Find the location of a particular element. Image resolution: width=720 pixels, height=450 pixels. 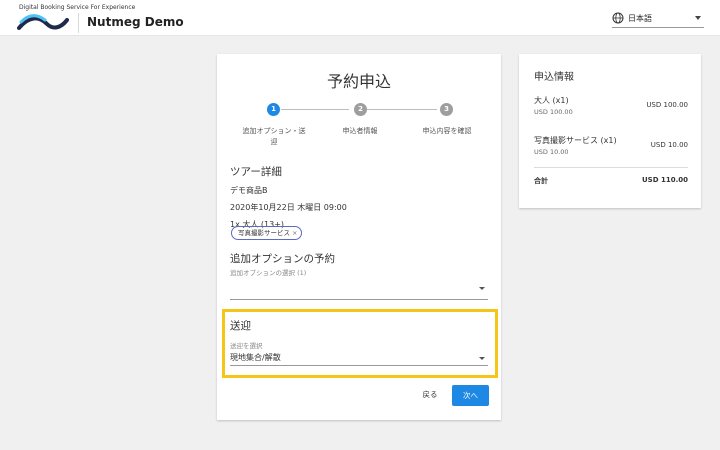

step-1-label-line2: 迎 is located at coordinates (274, 142).